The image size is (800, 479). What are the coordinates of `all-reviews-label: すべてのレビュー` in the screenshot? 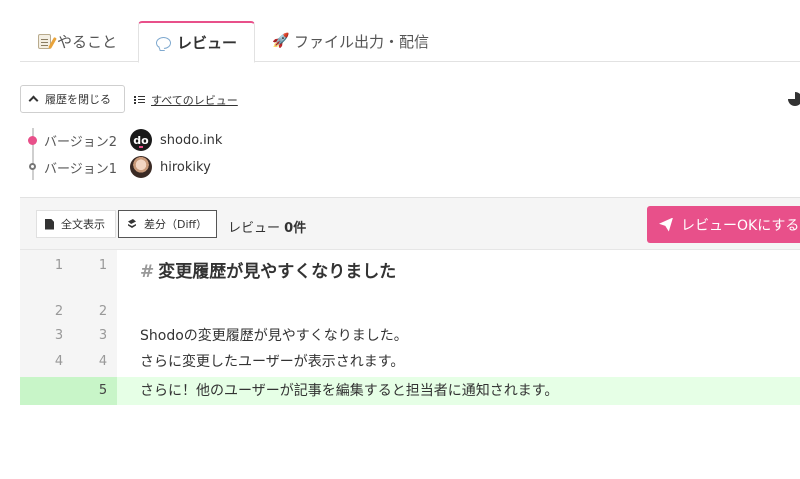 It's located at (194, 100).